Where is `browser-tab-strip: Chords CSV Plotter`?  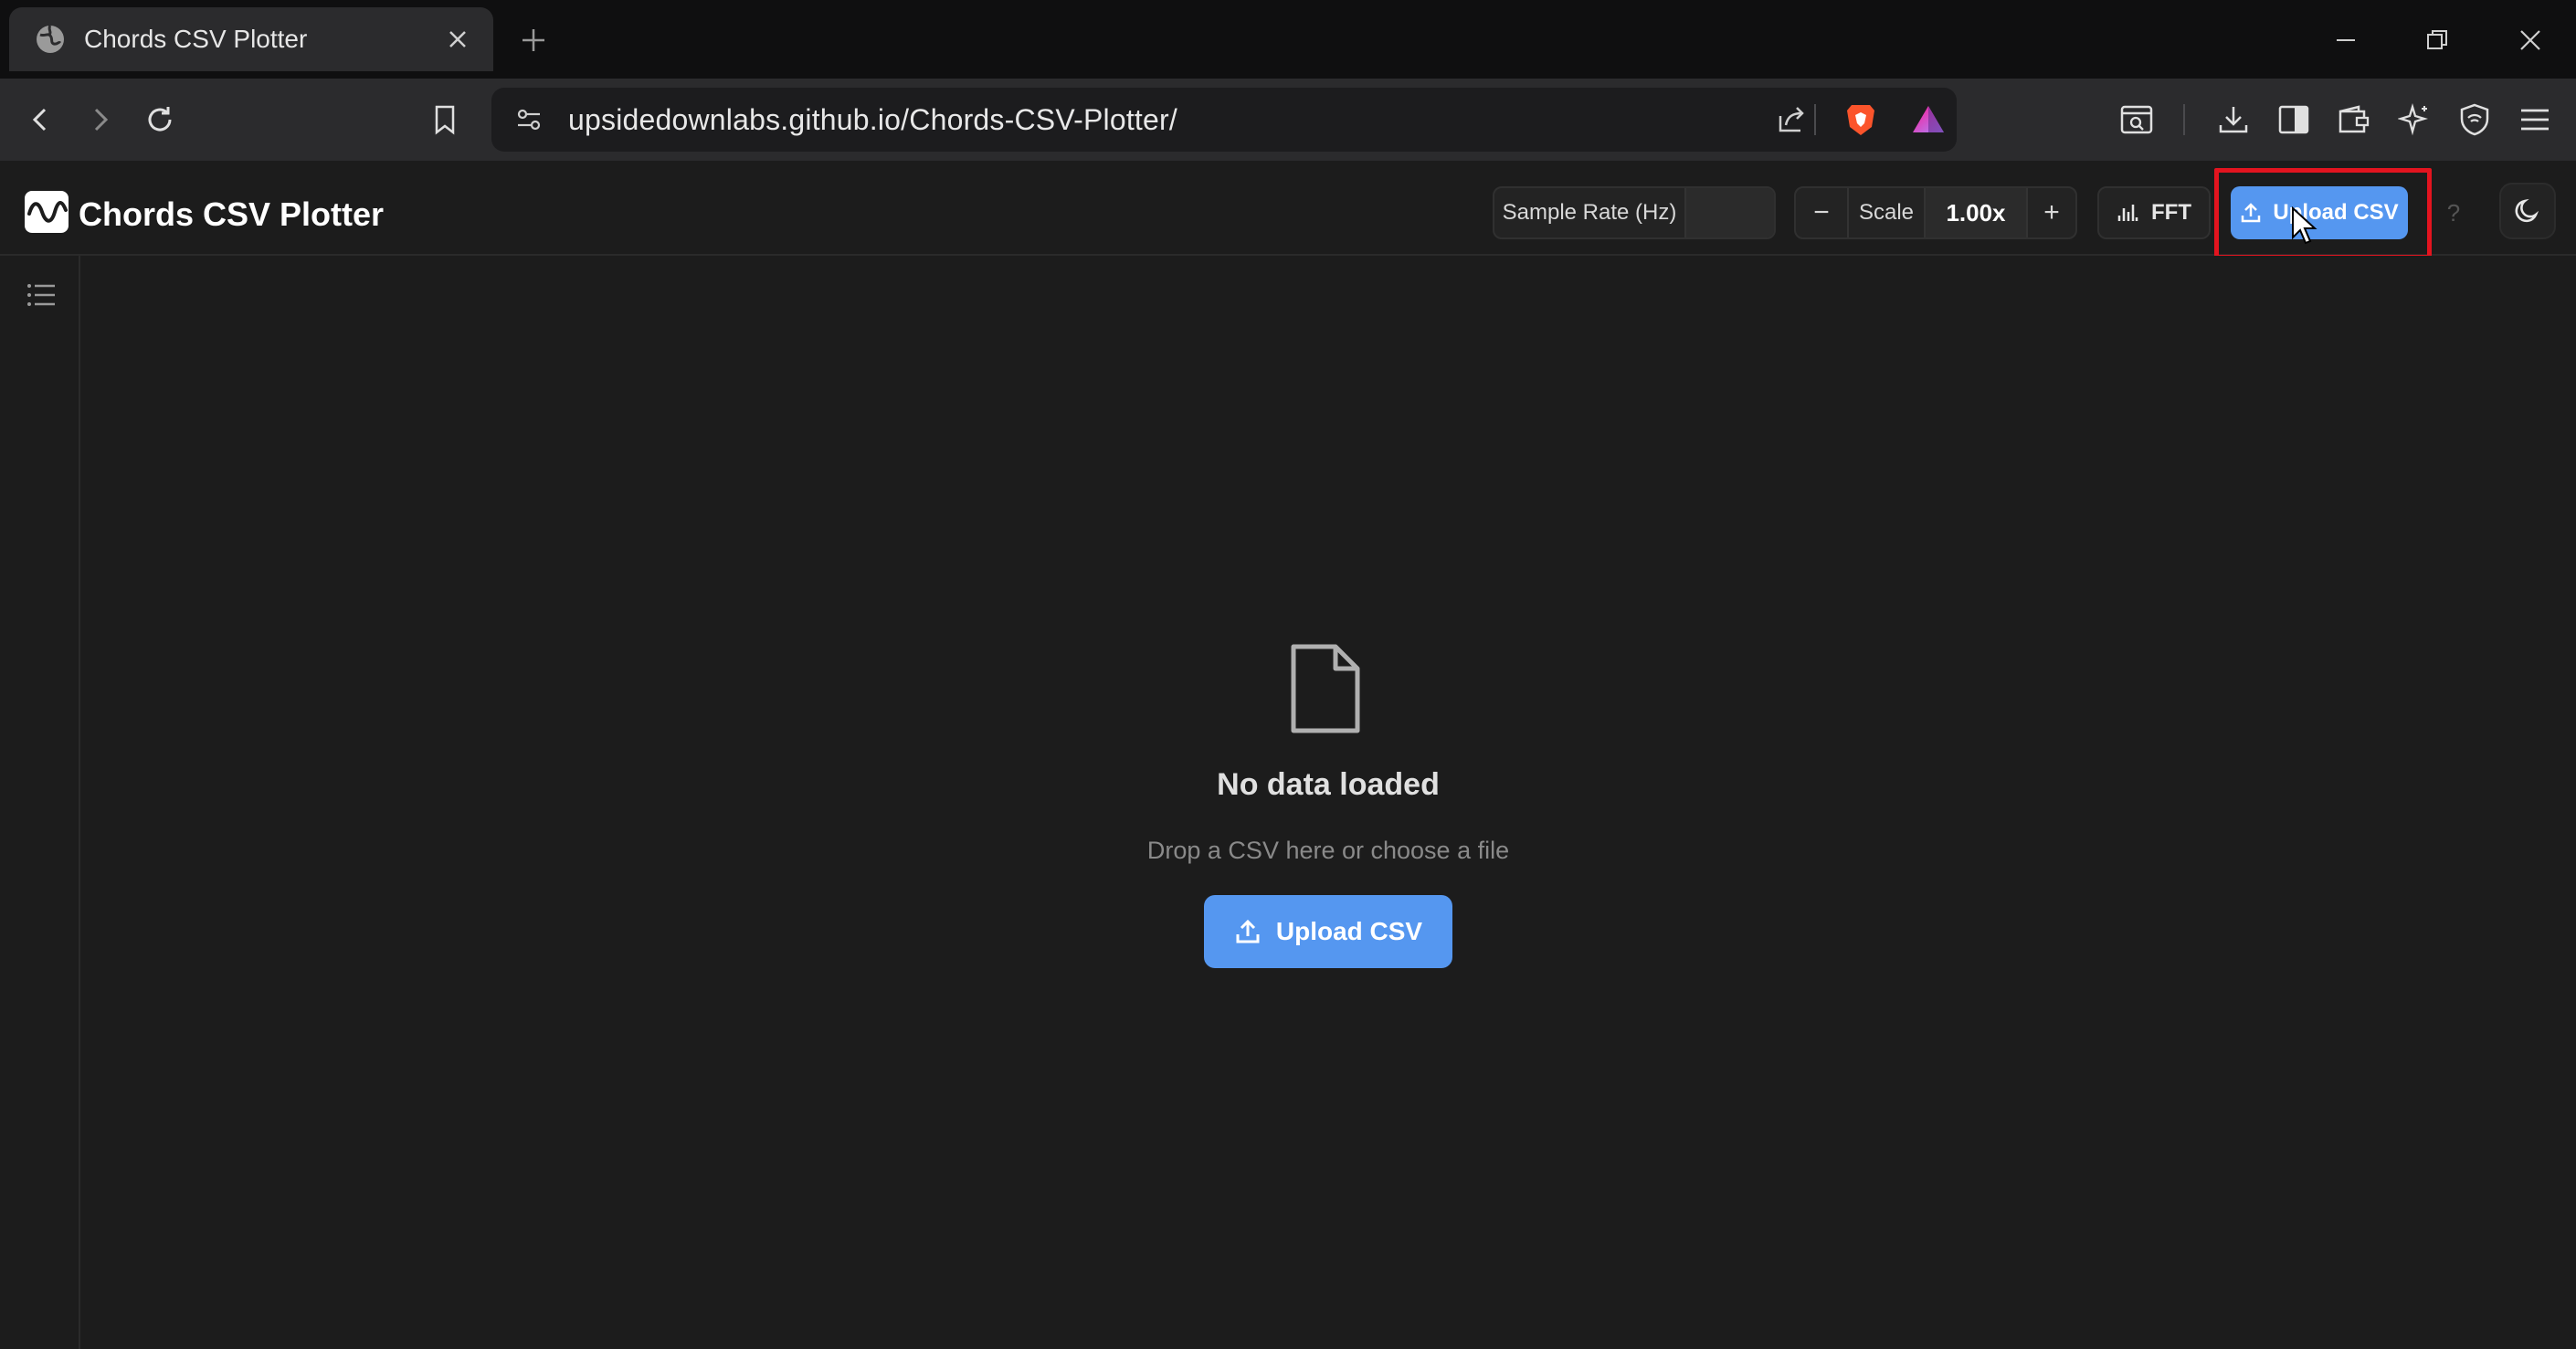 browser-tab-strip: Chords CSV Plotter is located at coordinates (1288, 40).